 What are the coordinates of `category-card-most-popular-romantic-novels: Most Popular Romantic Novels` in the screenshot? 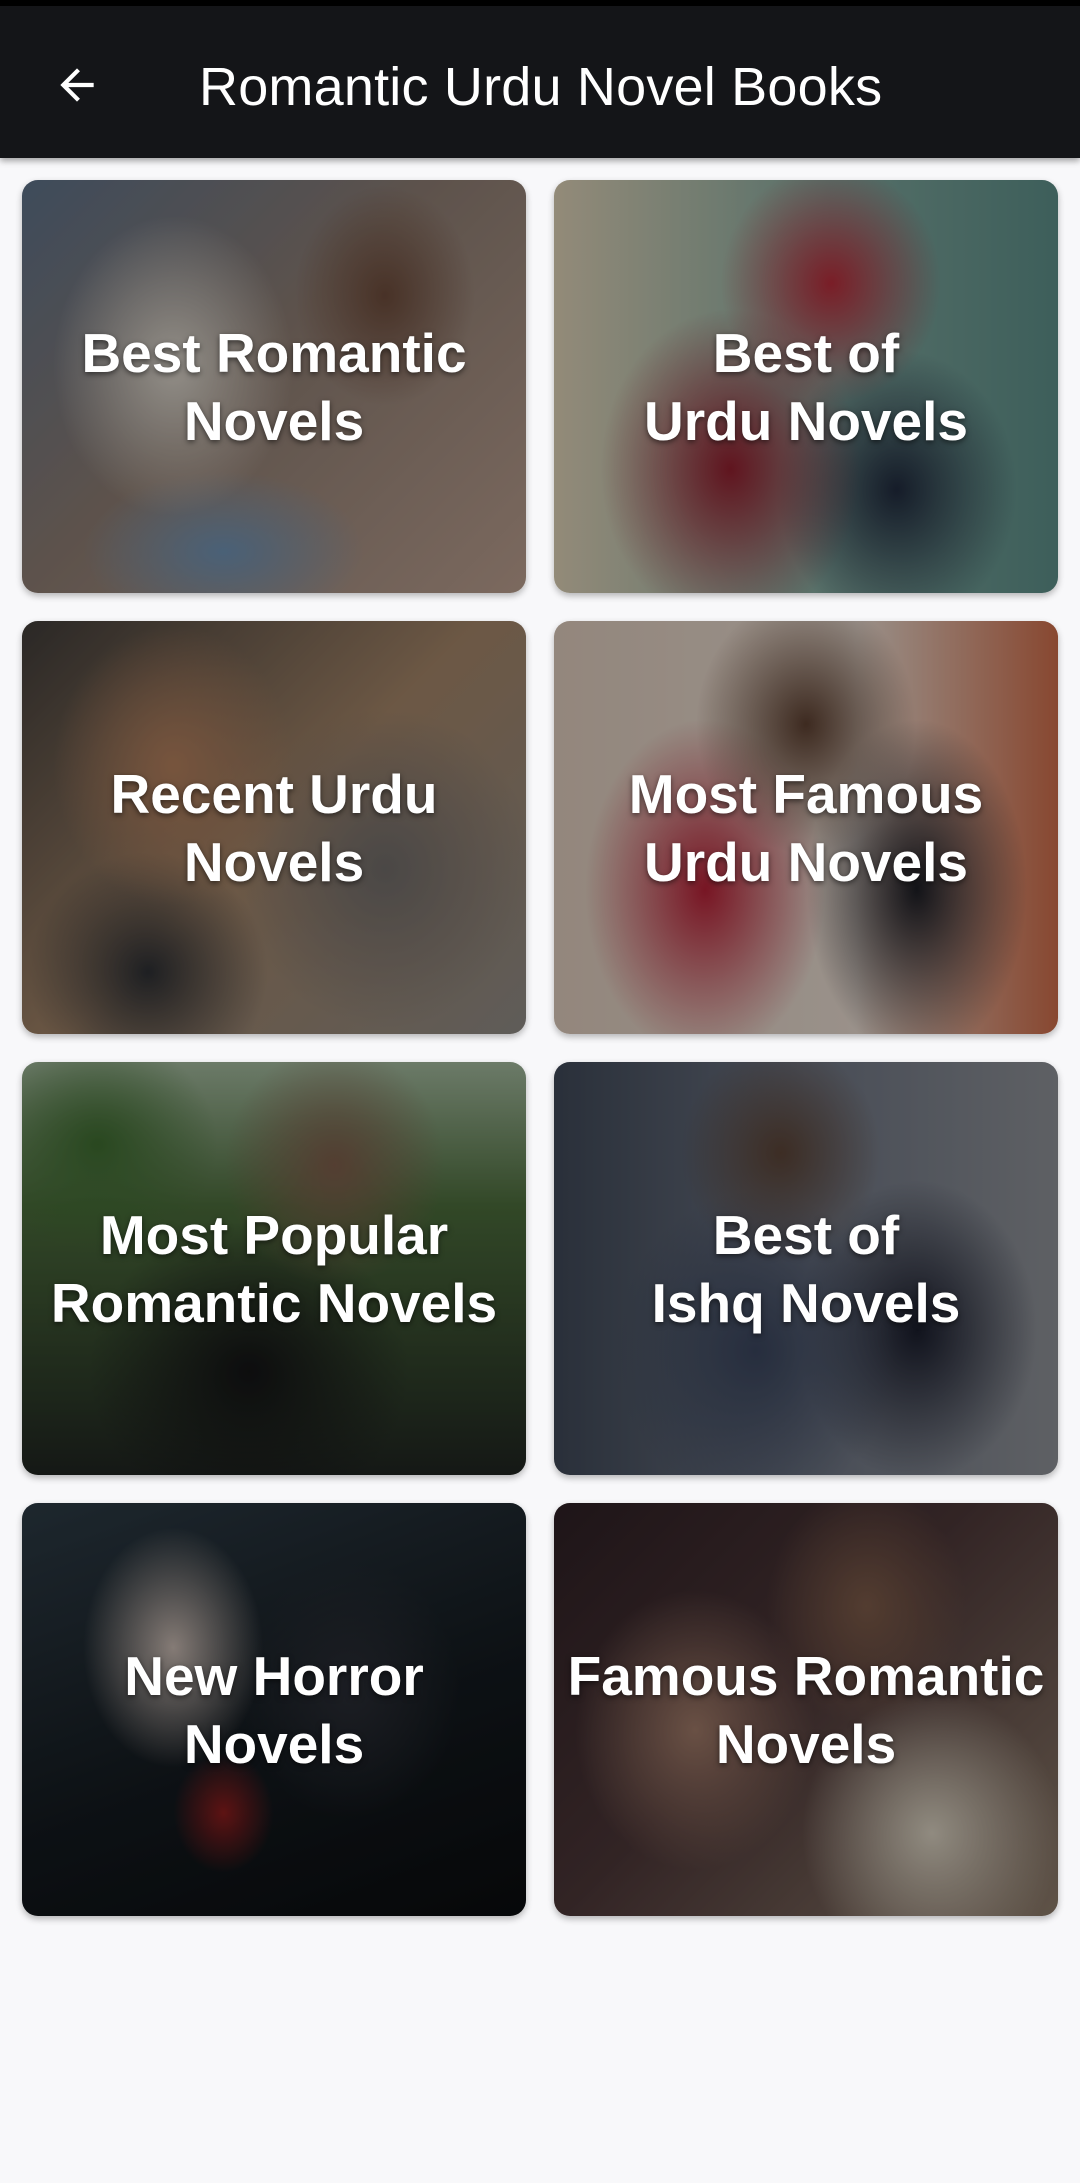 It's located at (274, 1268).